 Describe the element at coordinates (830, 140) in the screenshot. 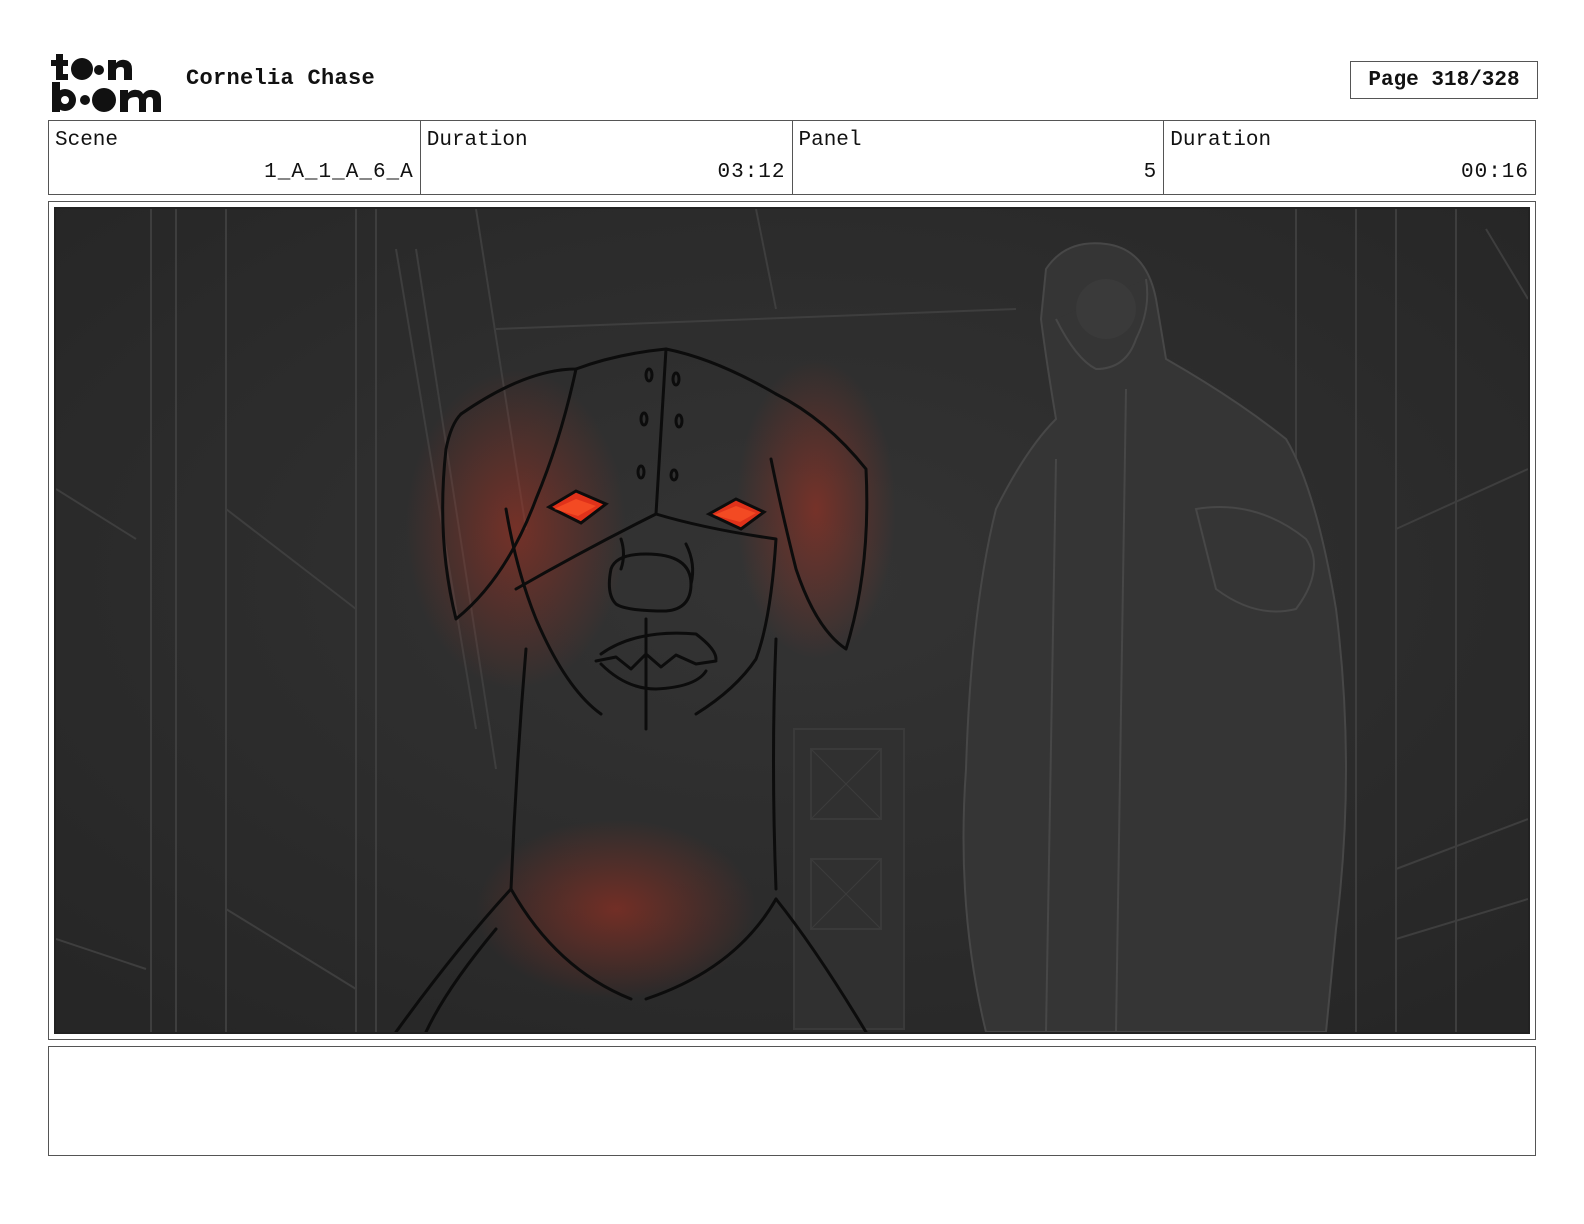

I see `panel-label: Panel` at that location.